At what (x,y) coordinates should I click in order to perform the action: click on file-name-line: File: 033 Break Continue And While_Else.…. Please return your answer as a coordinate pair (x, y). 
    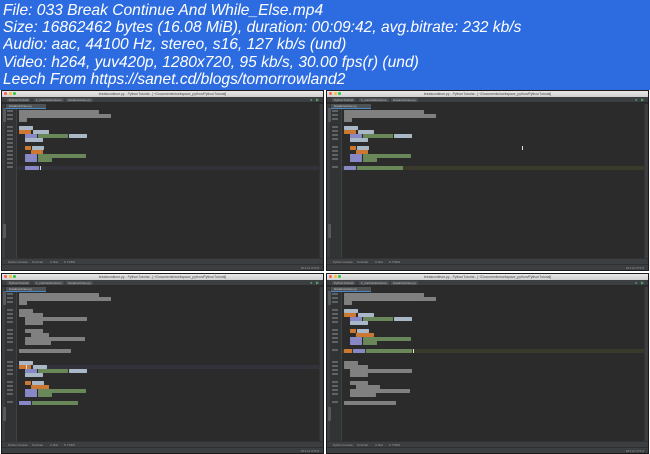
    Looking at the image, I should click on (163, 10).